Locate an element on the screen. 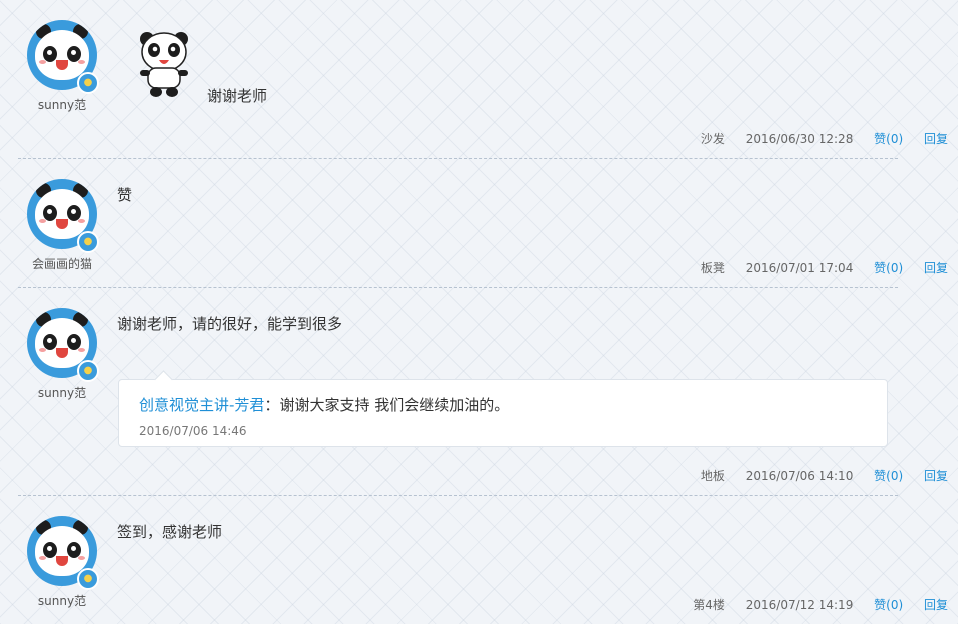 The height and width of the screenshot is (624, 958). reply-time: 2016/07/06 14:46 is located at coordinates (193, 431).